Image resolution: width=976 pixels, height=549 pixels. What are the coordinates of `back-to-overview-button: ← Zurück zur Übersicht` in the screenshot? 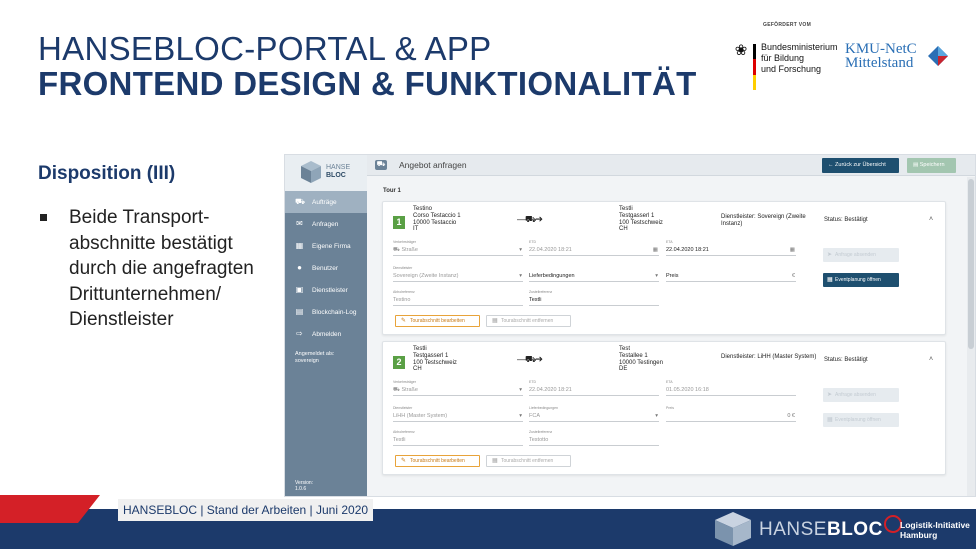 It's located at (860, 165).